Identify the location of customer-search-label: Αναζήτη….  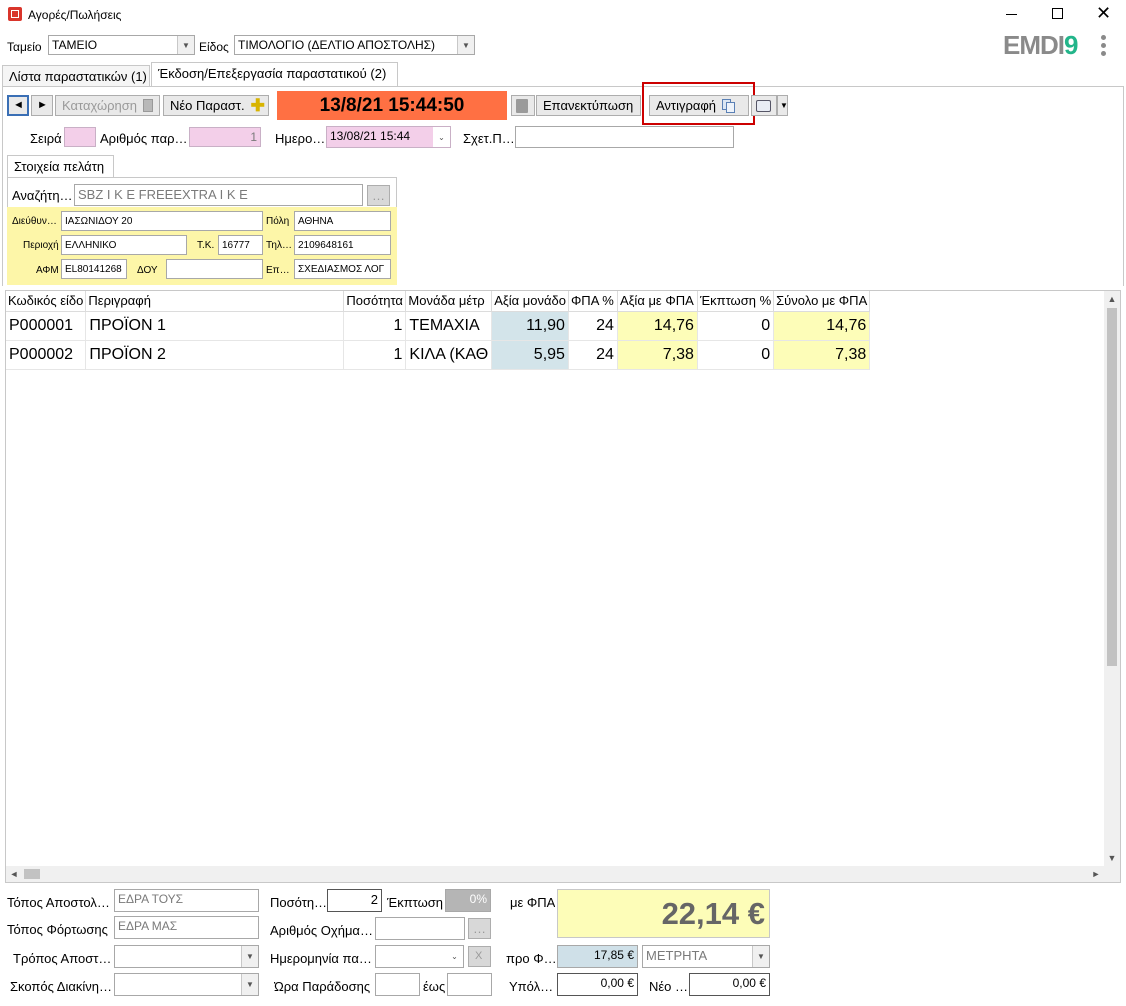
(42, 195).